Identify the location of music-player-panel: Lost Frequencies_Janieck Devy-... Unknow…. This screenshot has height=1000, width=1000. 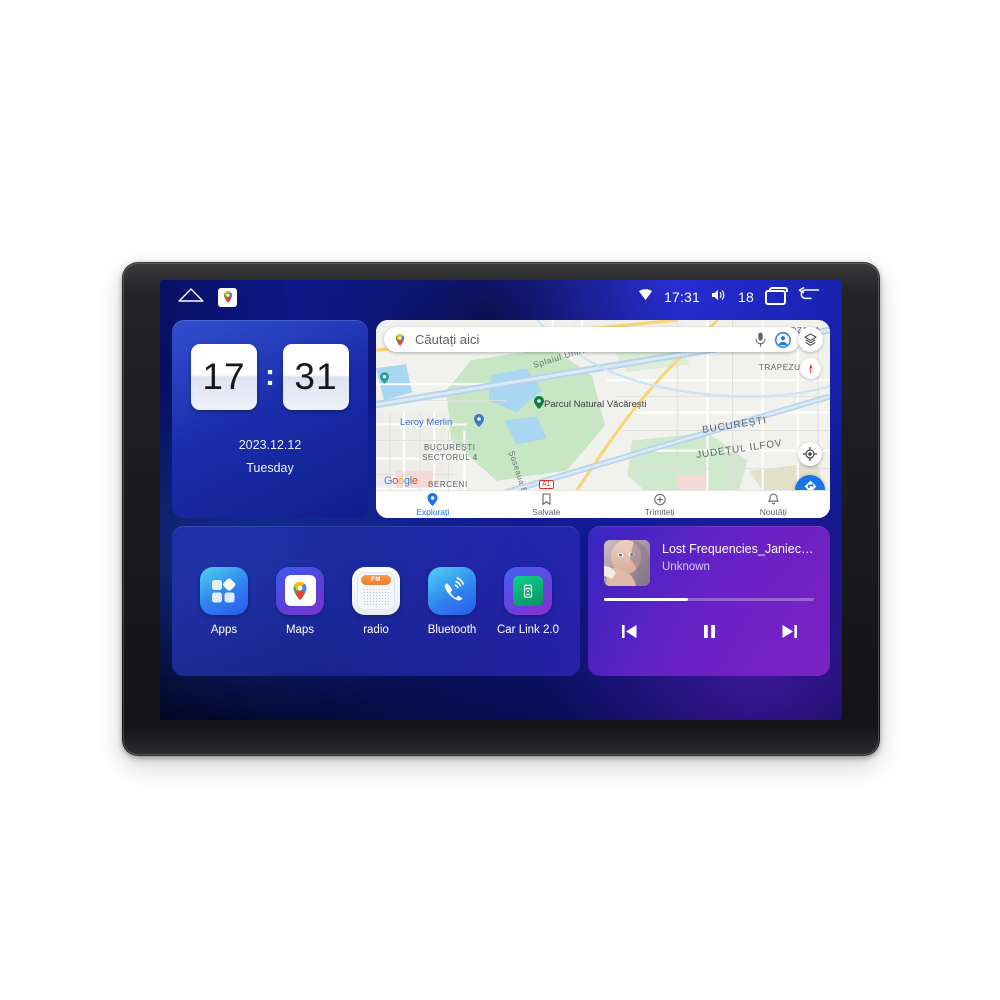
(709, 601).